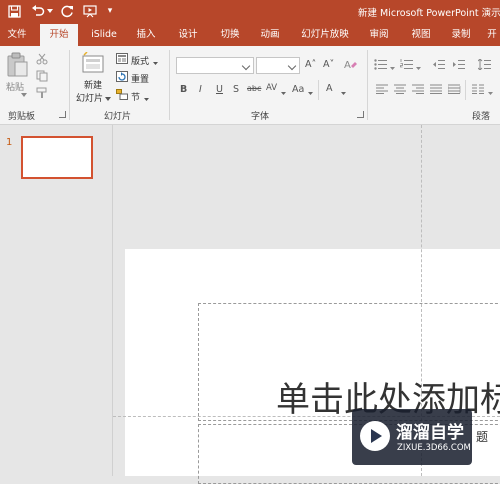  Describe the element at coordinates (118, 117) in the screenshot. I see `slides-group-label: 幻灯片` at that location.